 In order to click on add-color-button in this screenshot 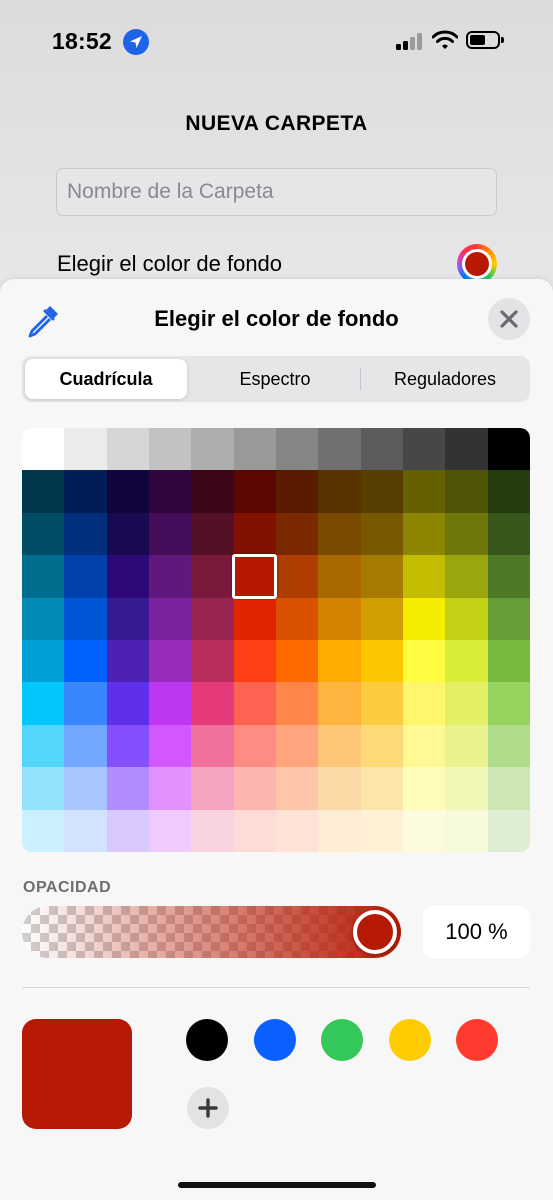, I will do `click(208, 1108)`.